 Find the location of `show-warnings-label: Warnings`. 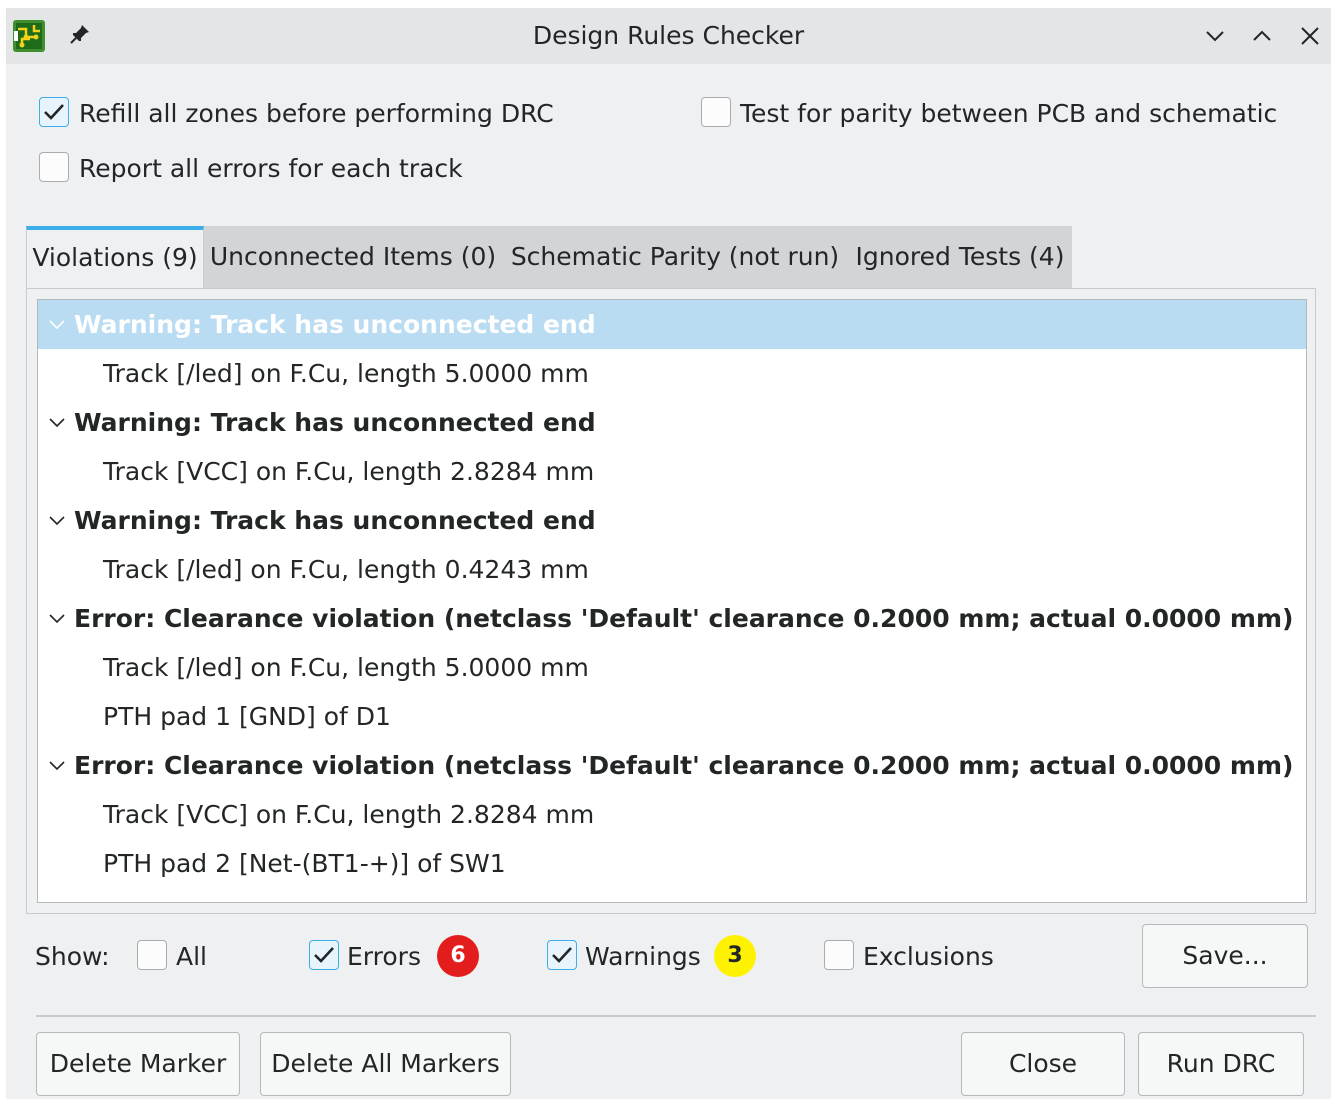

show-warnings-label: Warnings is located at coordinates (643, 957).